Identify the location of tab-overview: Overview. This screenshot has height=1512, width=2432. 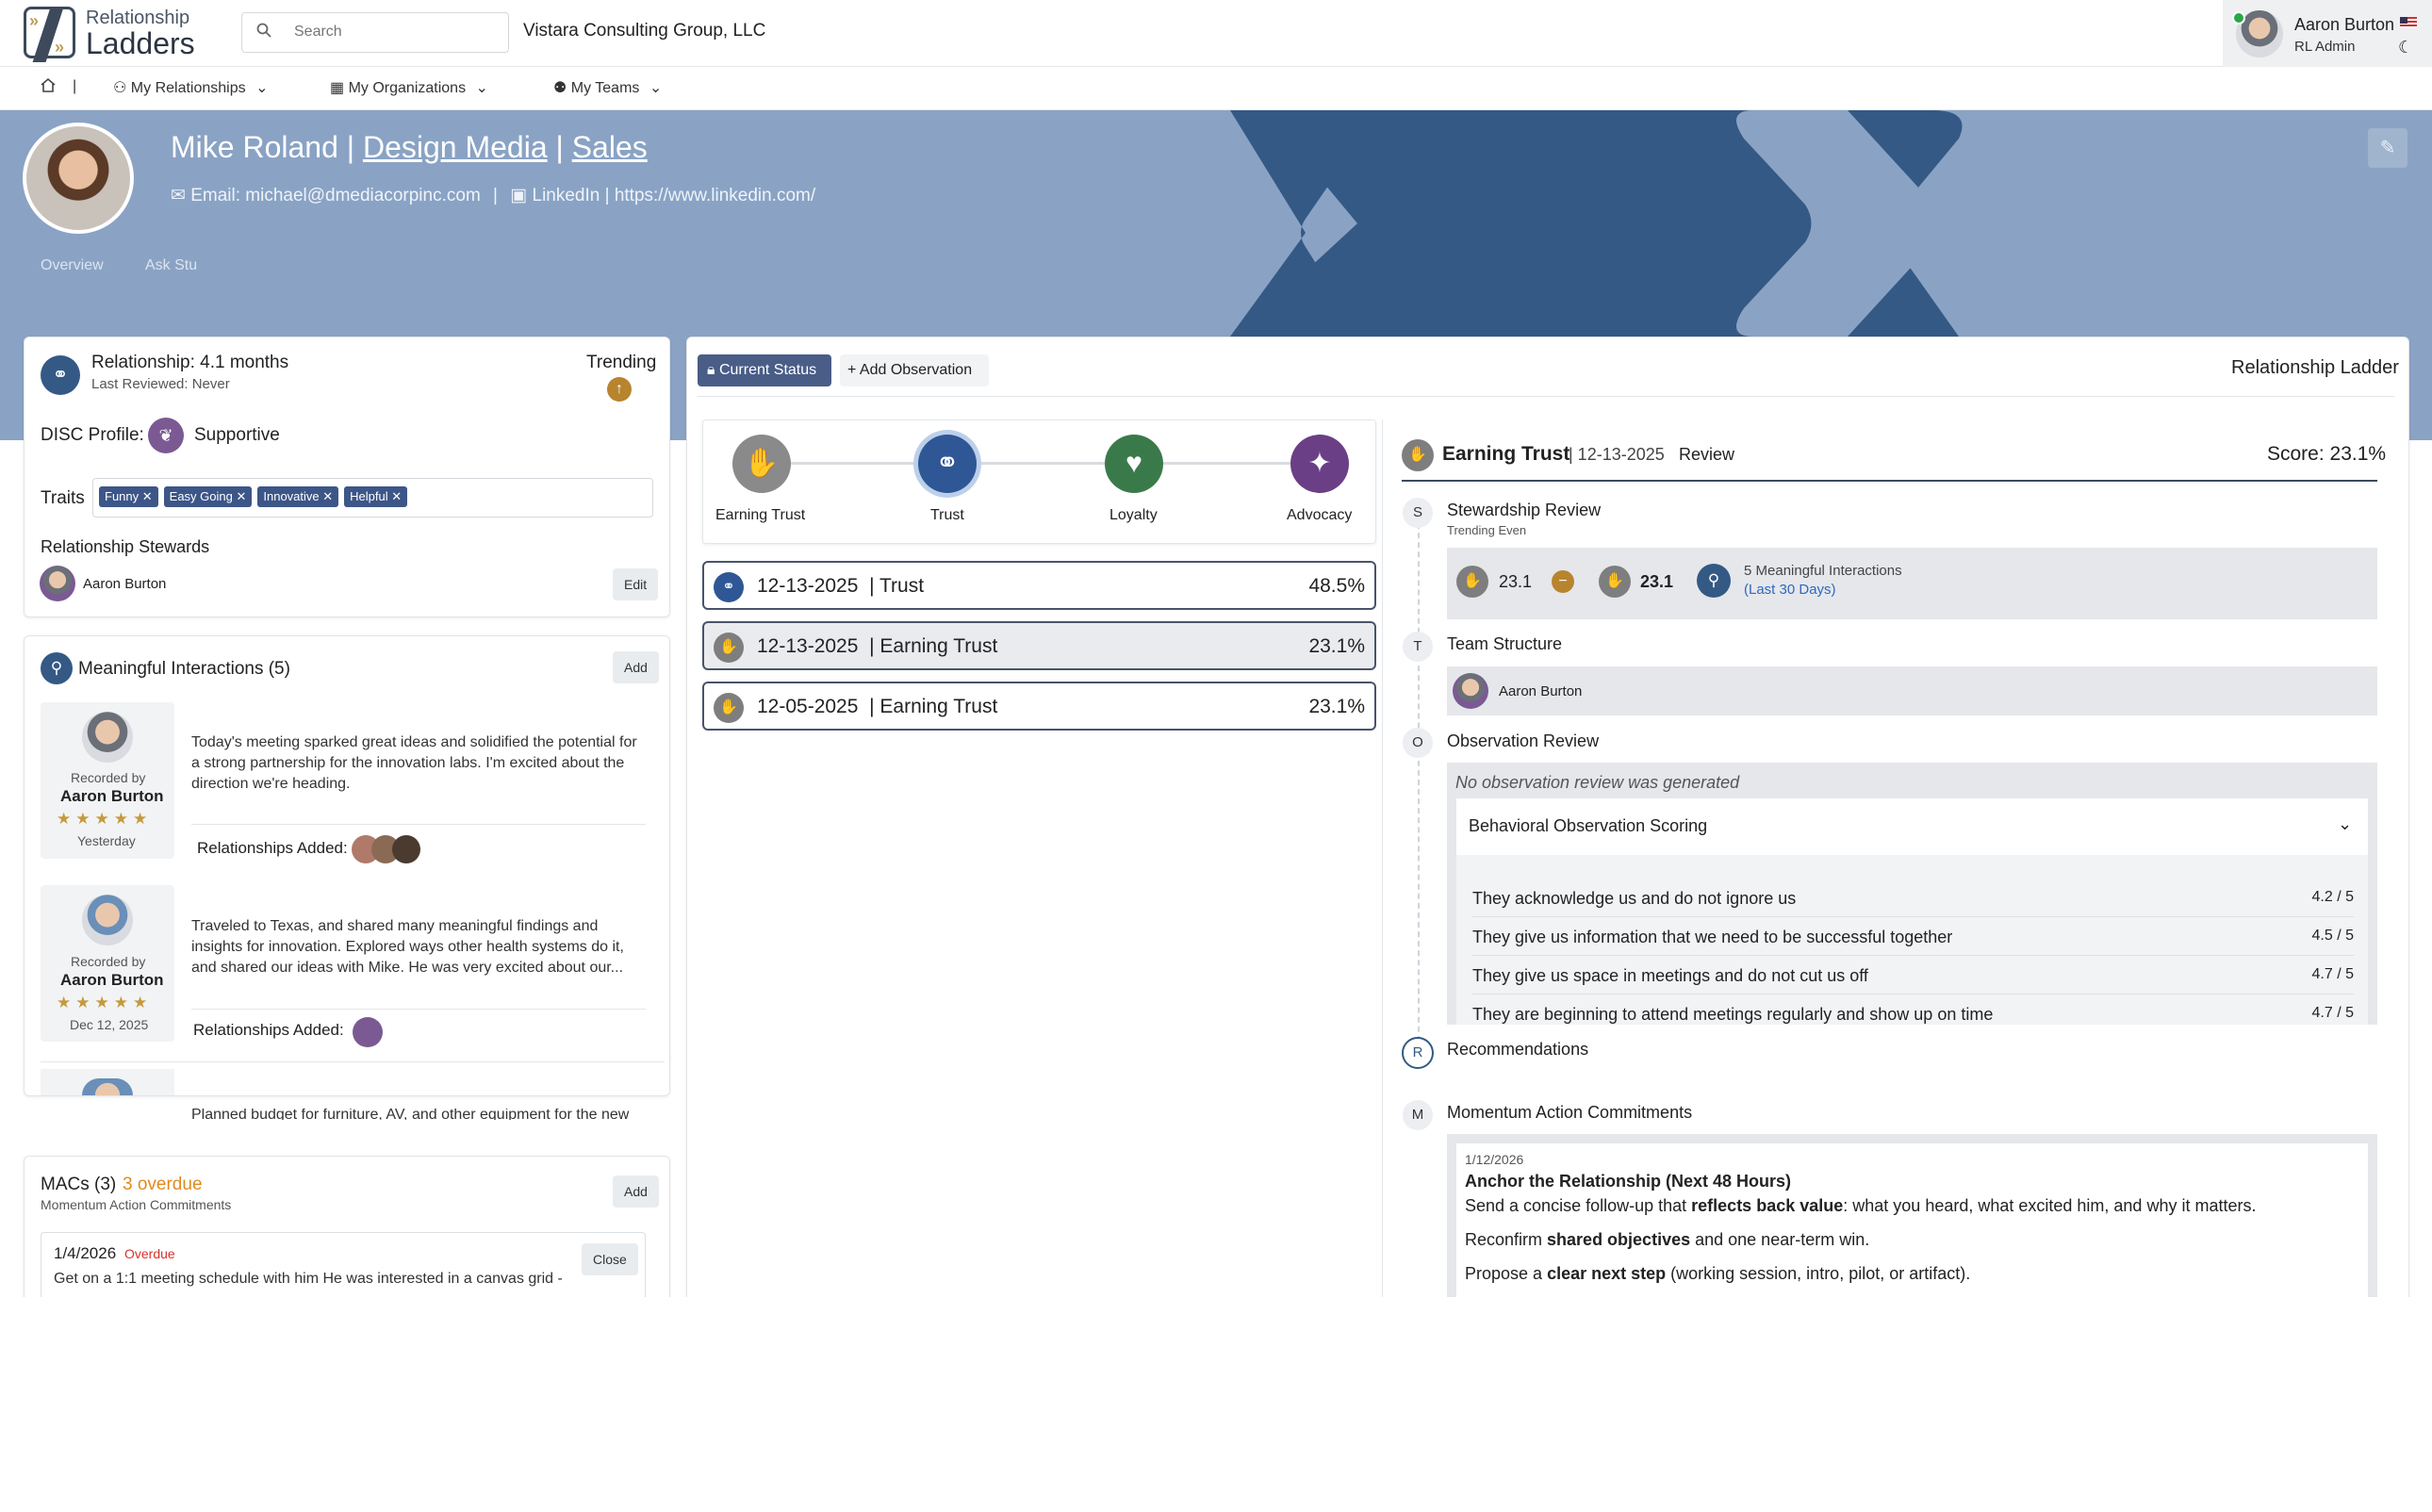
(72, 265).